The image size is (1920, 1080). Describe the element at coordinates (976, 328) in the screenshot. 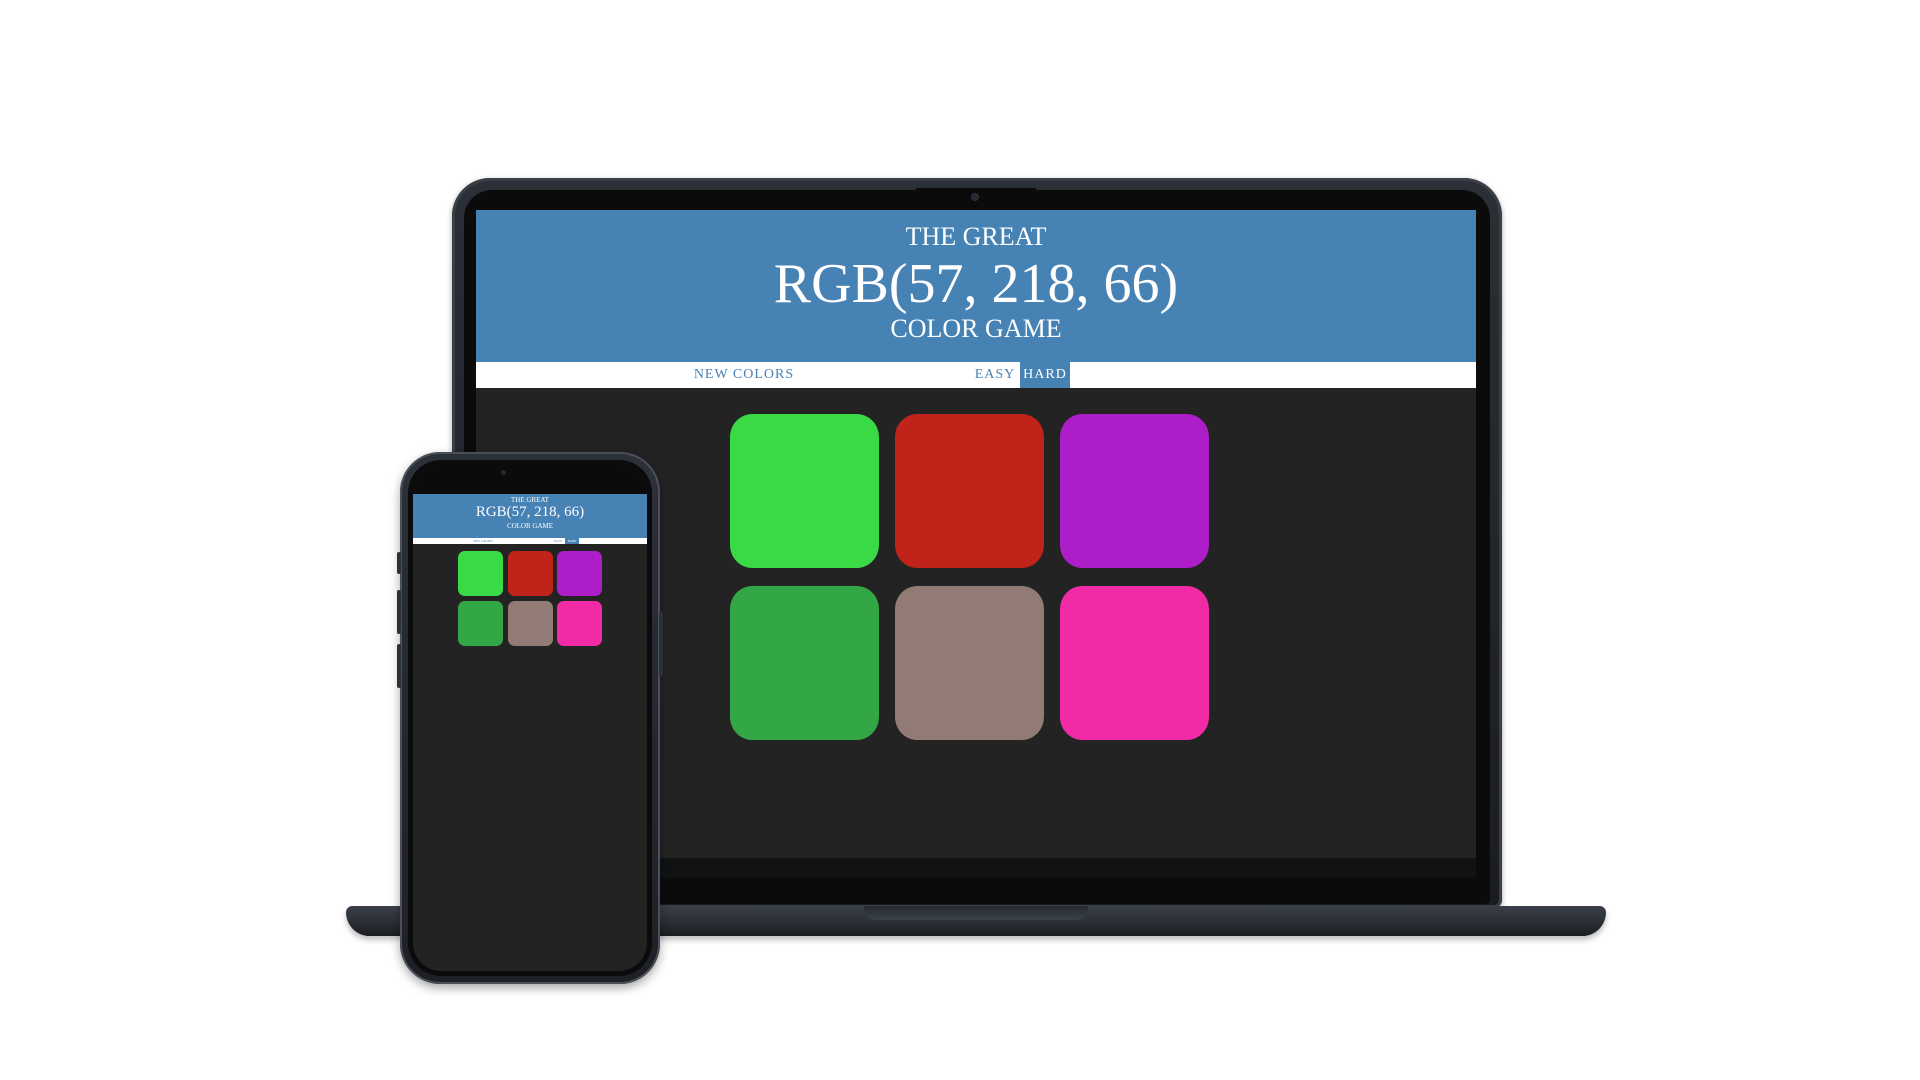

I see `title-bottom: COLOR GAME` at that location.